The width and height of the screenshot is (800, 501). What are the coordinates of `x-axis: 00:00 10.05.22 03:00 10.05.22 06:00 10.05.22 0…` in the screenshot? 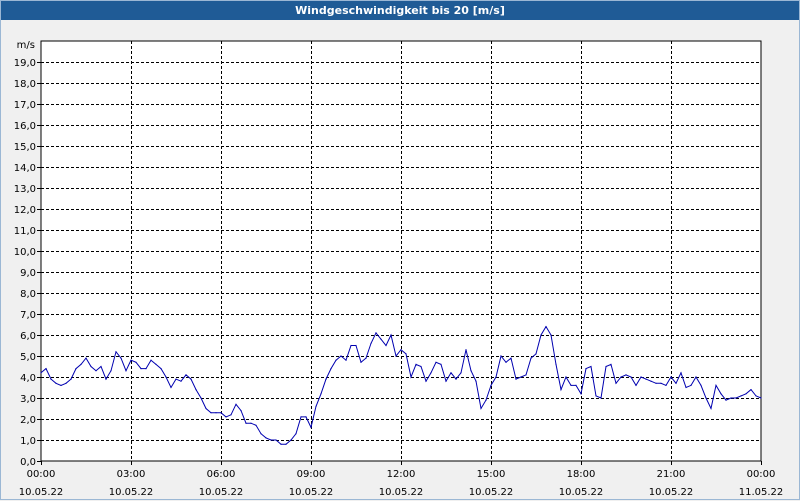 It's located at (401, 479).